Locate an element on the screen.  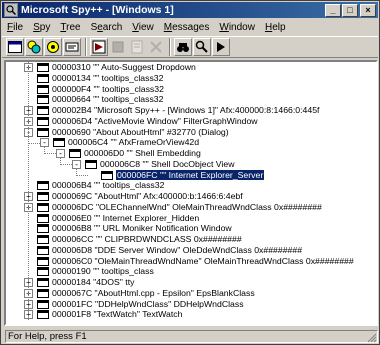
threads-tool-icon is located at coordinates (53, 47).